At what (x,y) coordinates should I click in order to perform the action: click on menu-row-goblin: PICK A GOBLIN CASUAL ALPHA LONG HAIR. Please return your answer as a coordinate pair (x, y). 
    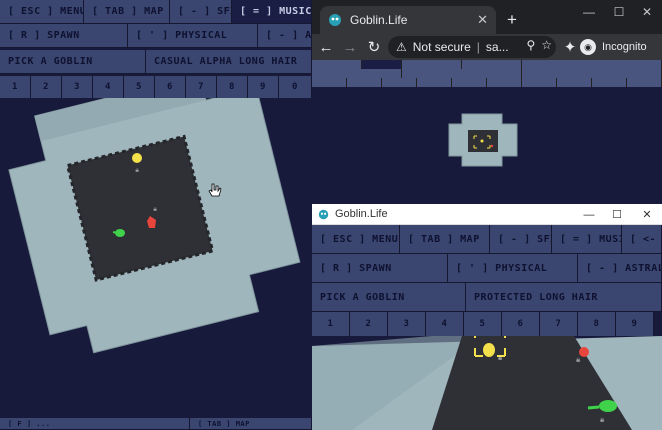
    Looking at the image, I should click on (156, 62).